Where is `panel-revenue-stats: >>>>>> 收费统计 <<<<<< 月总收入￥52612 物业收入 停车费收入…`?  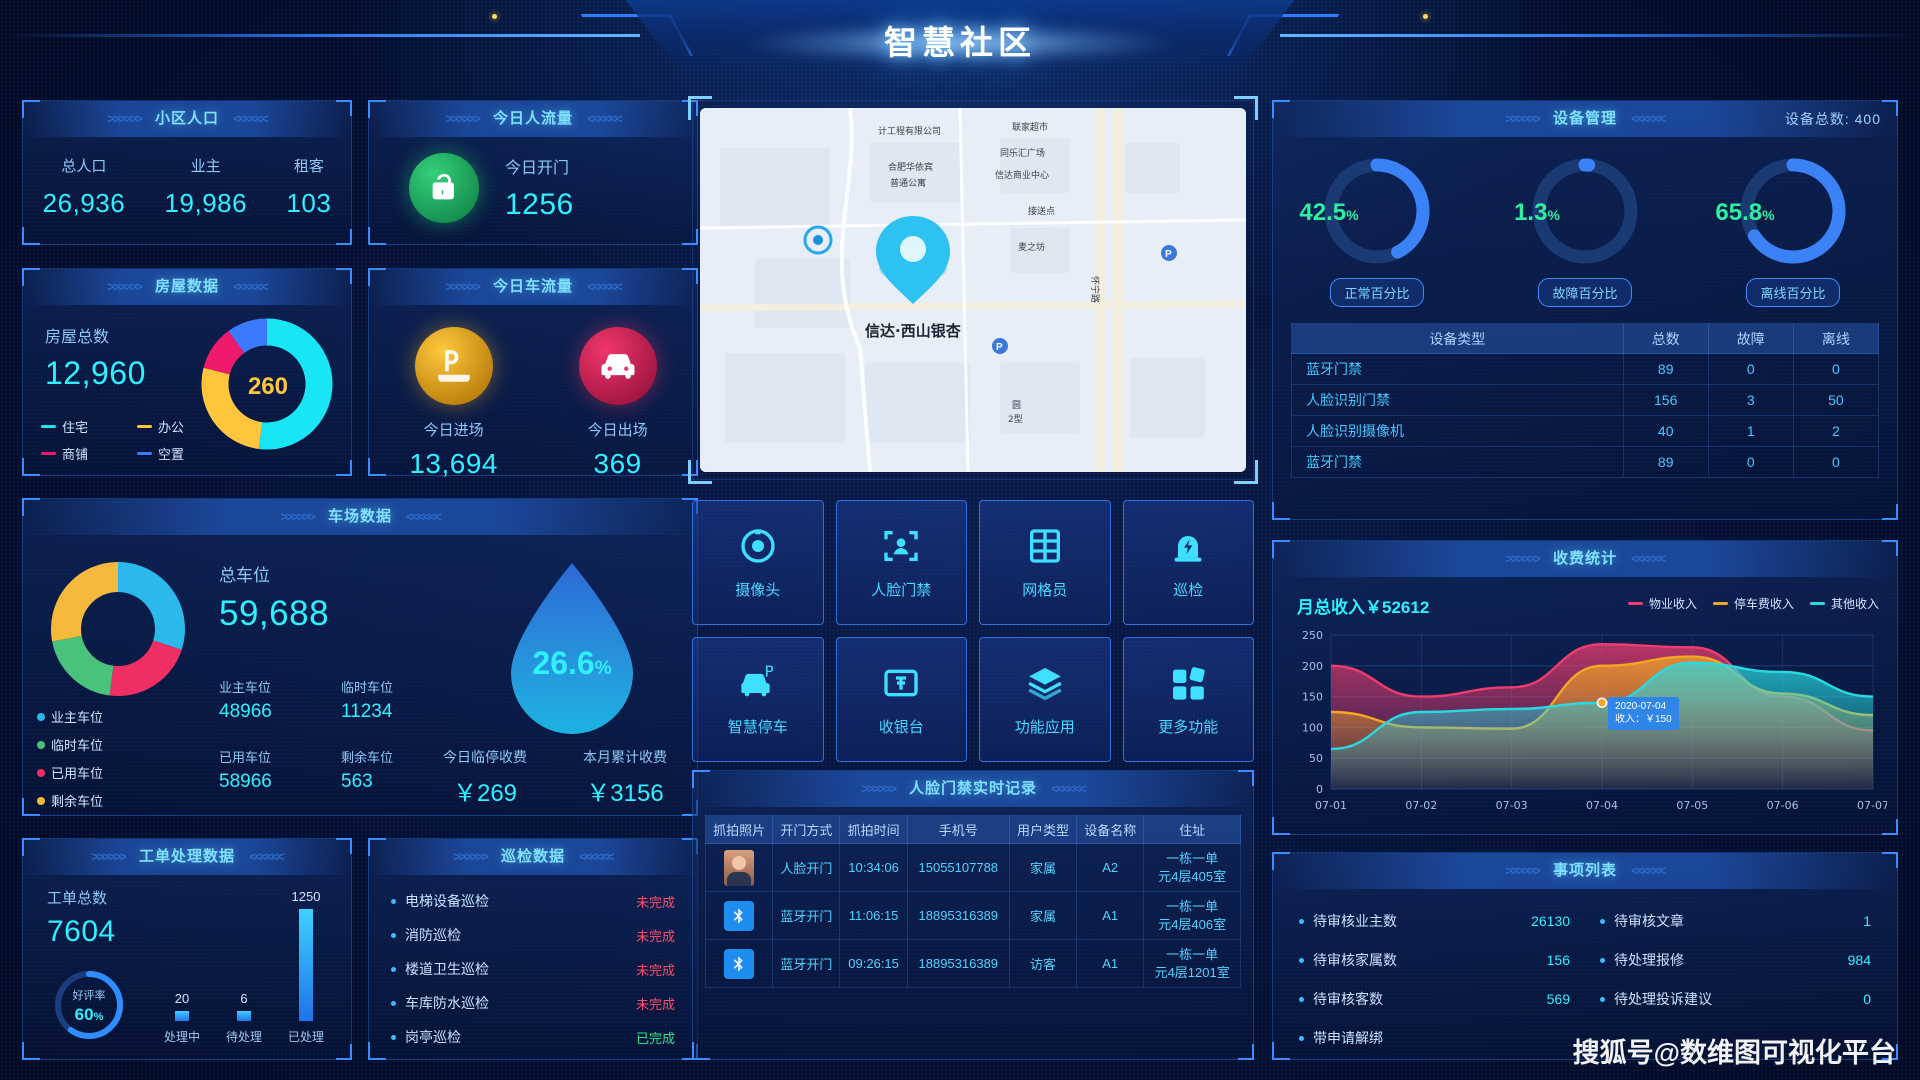 panel-revenue-stats: >>>>>> 收费统计 <<<<<< 月总收入￥52612 物业收入 停车费收入… is located at coordinates (1585, 687).